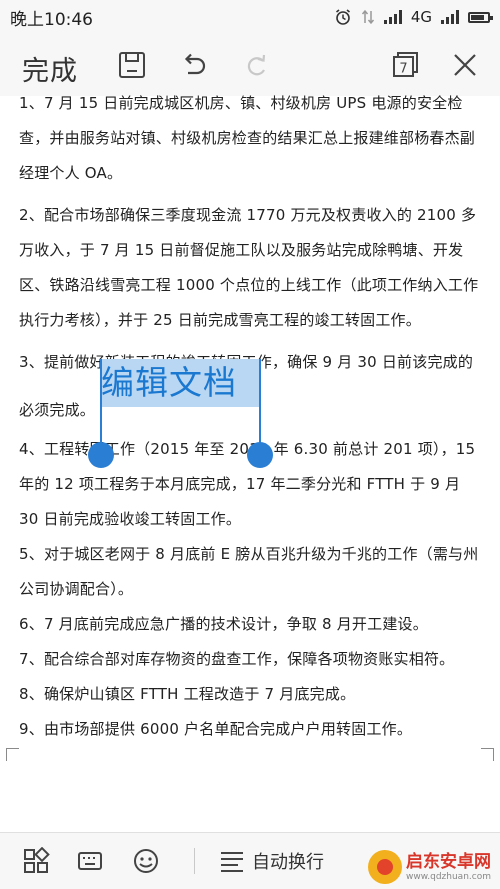  I want to click on undo-icon, so click(194, 65).